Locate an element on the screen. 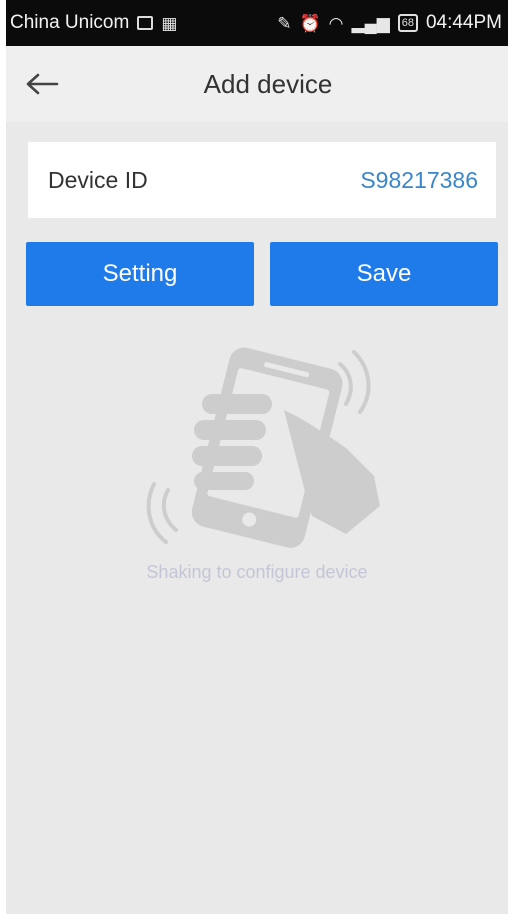 This screenshot has width=516, height=914. header-bar: Add device is located at coordinates (257, 84).